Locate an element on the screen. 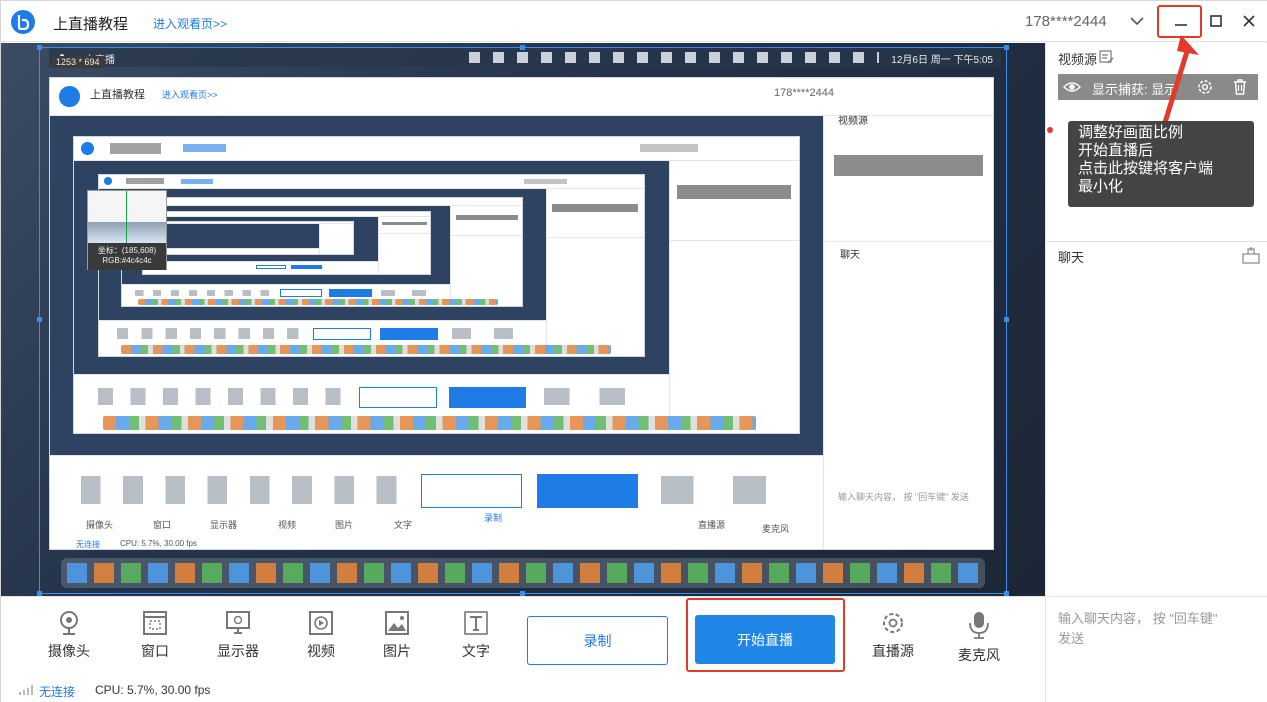 The height and width of the screenshot is (702, 1267). annotation-dot is located at coordinates (1050, 130).